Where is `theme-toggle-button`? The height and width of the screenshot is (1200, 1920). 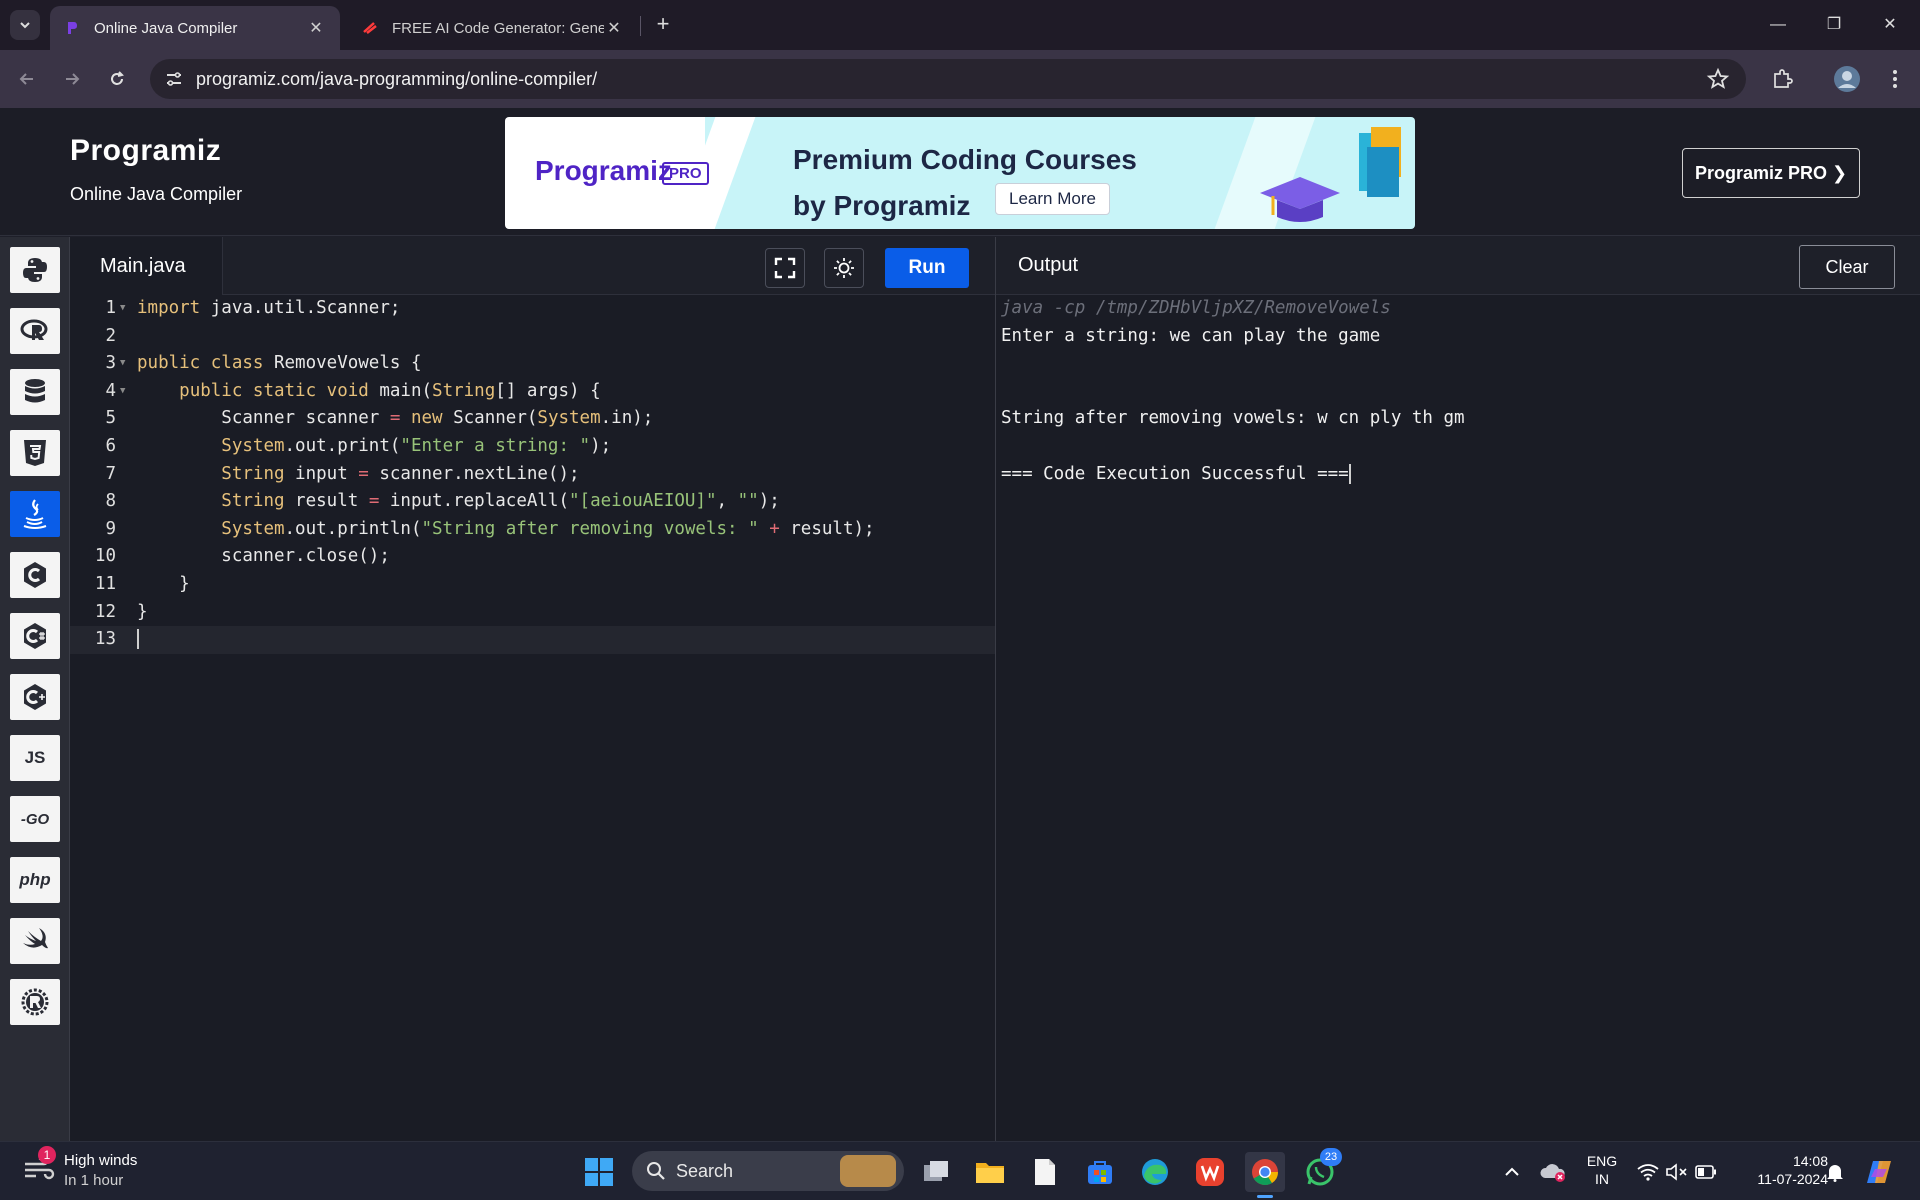 theme-toggle-button is located at coordinates (844, 268).